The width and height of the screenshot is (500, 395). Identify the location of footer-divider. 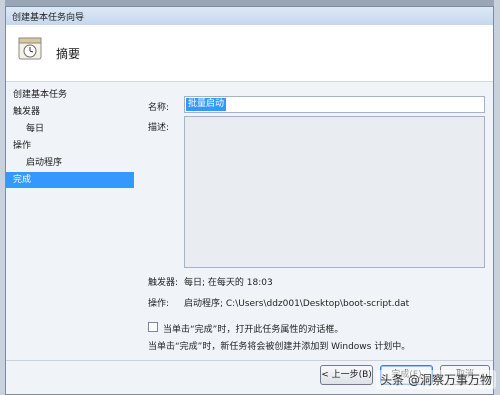
(249, 360).